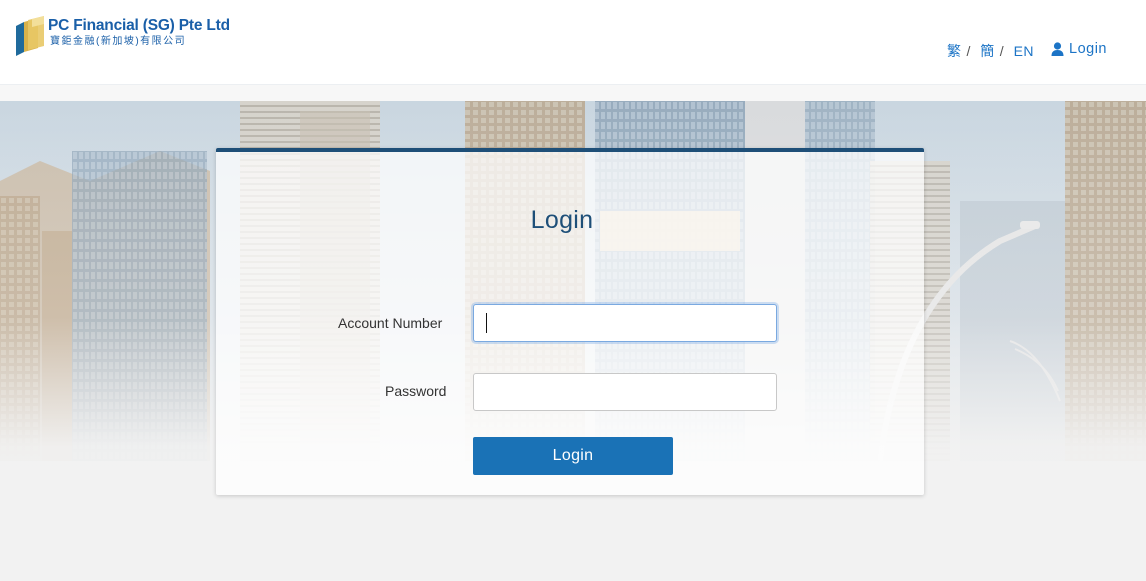 The height and width of the screenshot is (581, 1146). I want to click on login-title: Login, so click(562, 220).